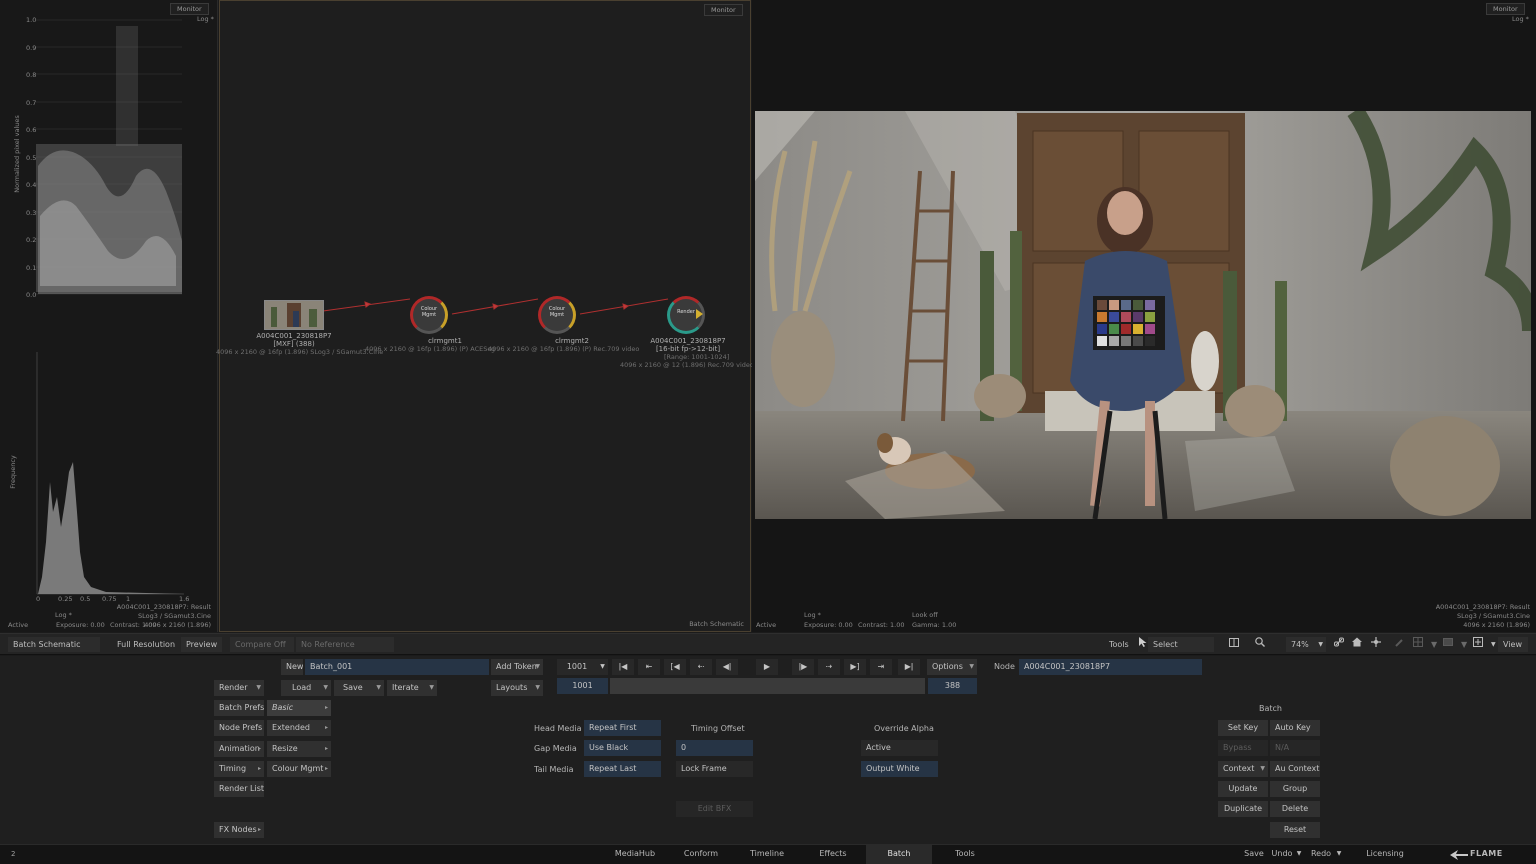  What do you see at coordinates (1243, 809) in the screenshot?
I see `duplicate-button: Duplicate` at bounding box center [1243, 809].